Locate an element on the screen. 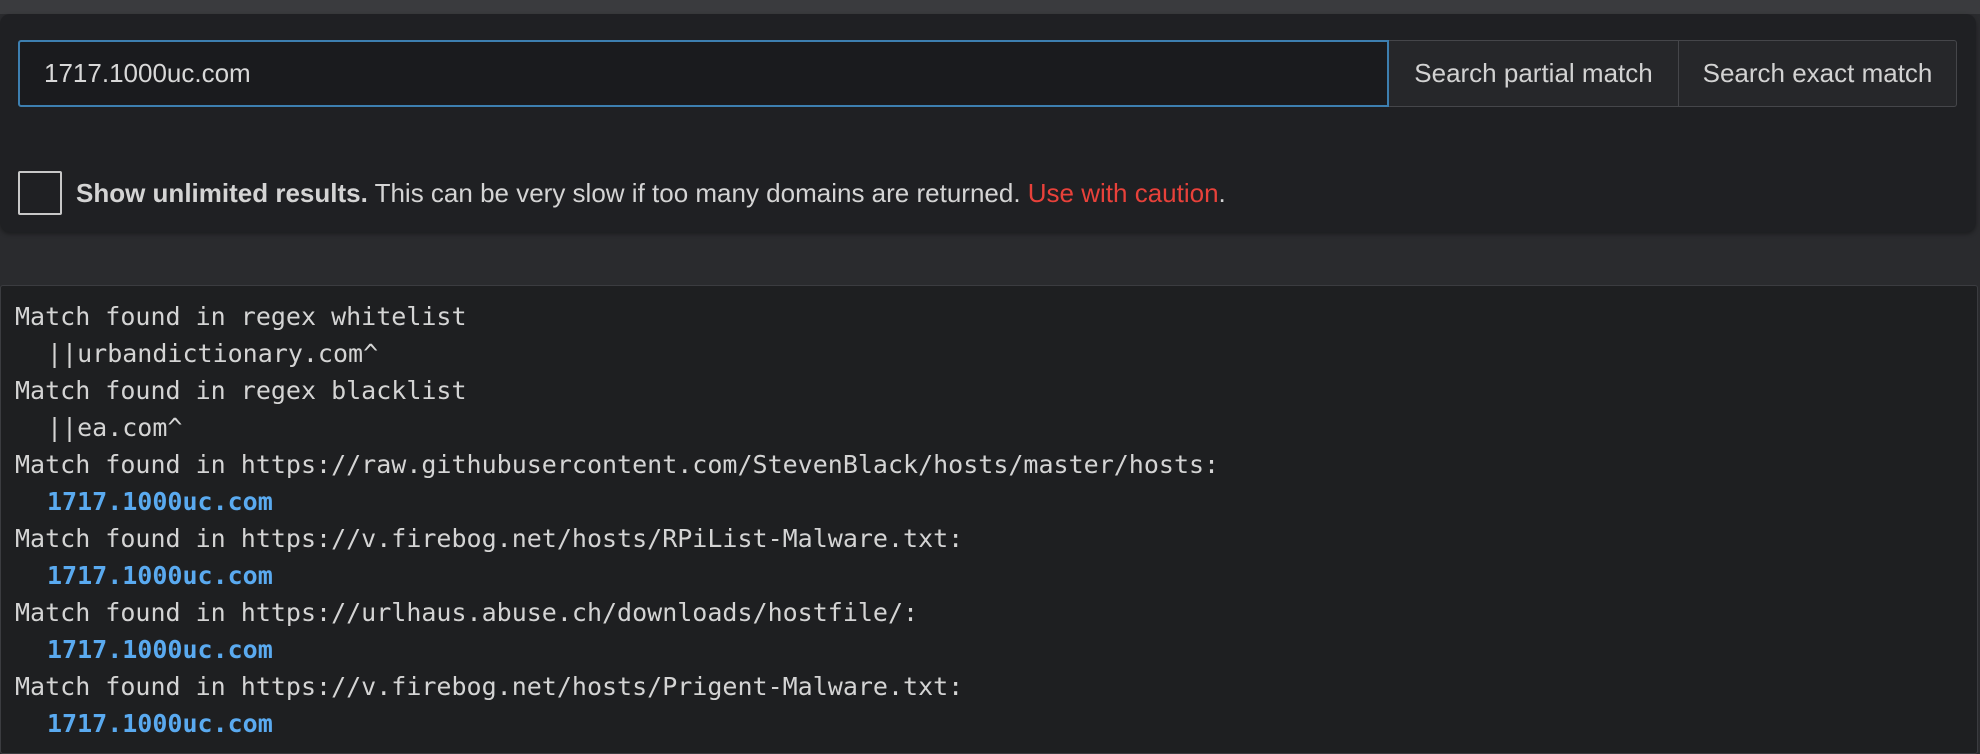  search-exact-match-button: Search exact match is located at coordinates (1818, 73).